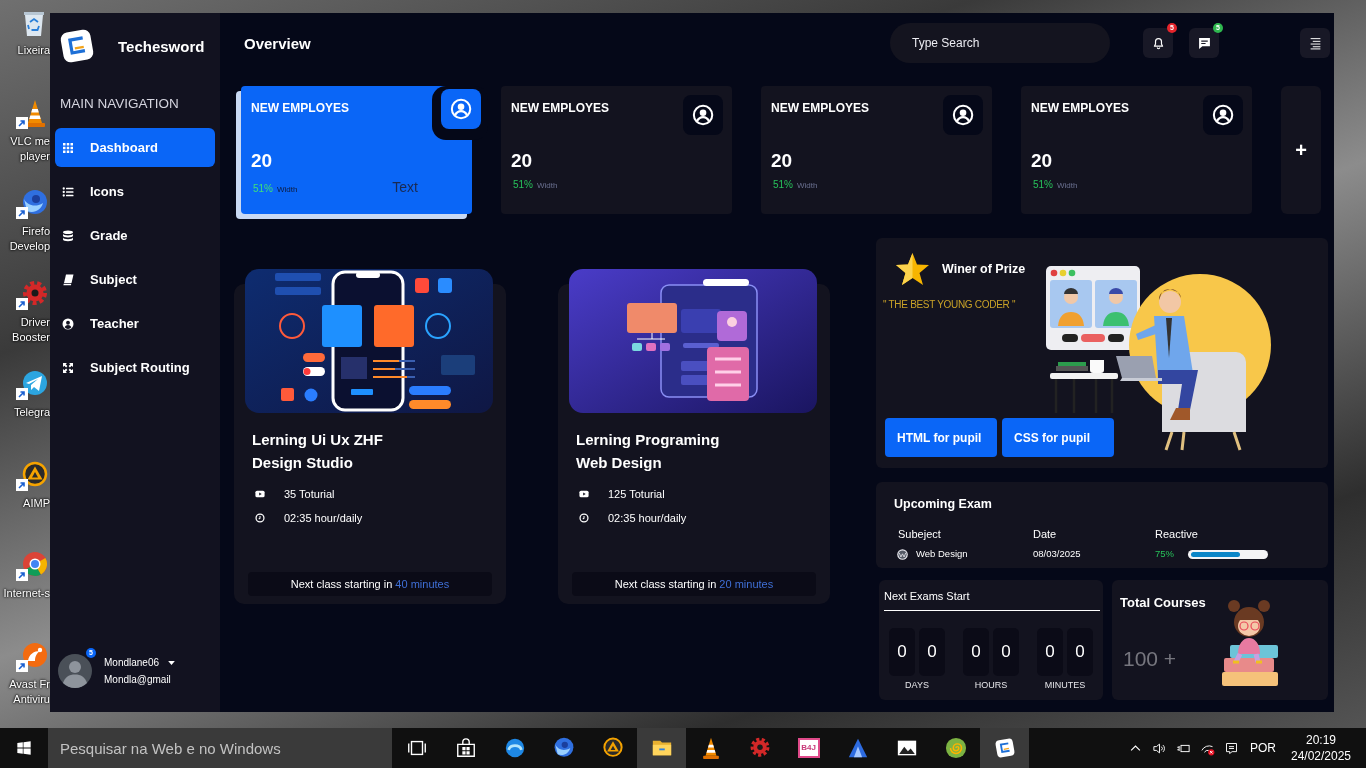 The height and width of the screenshot is (768, 1366). What do you see at coordinates (1065, 685) in the screenshot?
I see `unit-label: MINUTES` at bounding box center [1065, 685].